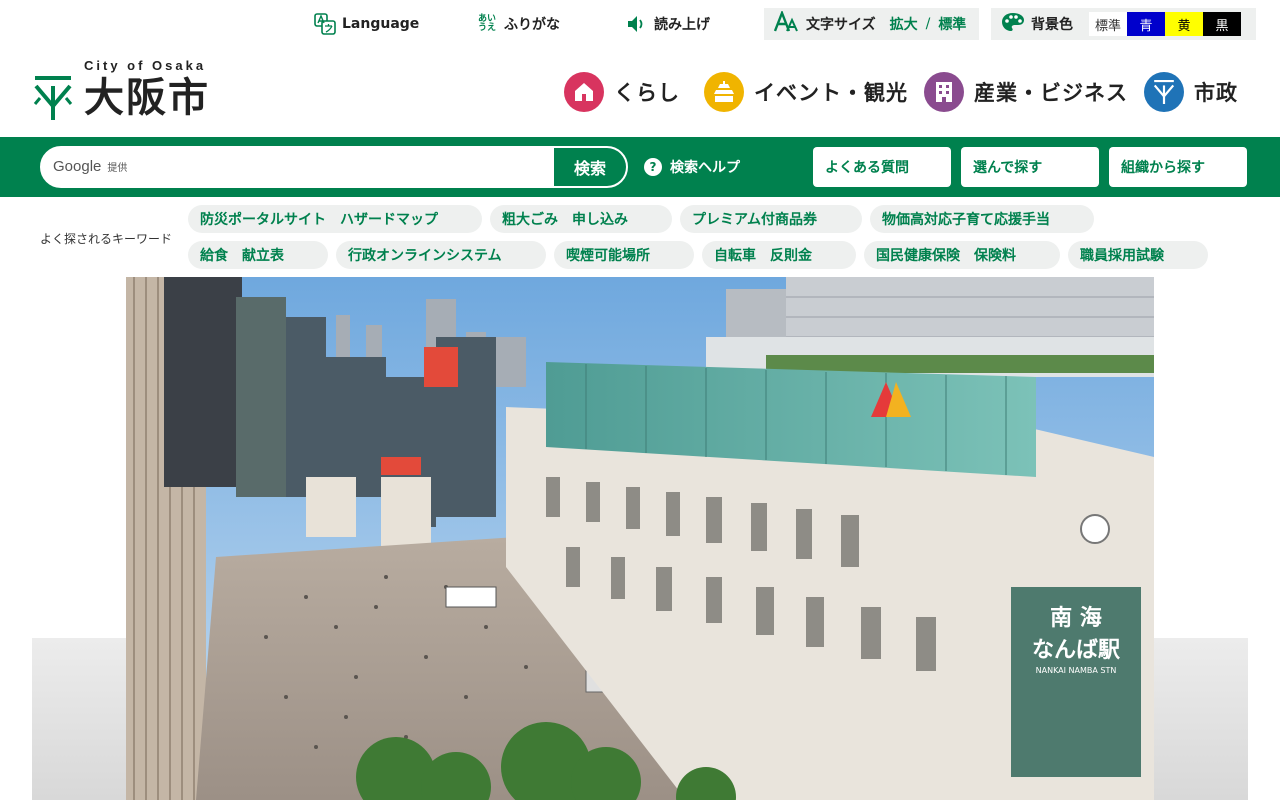 The width and height of the screenshot is (1280, 800). Describe the element at coordinates (882, 167) in the screenshot. I see `faq-button: よくある質問` at that location.